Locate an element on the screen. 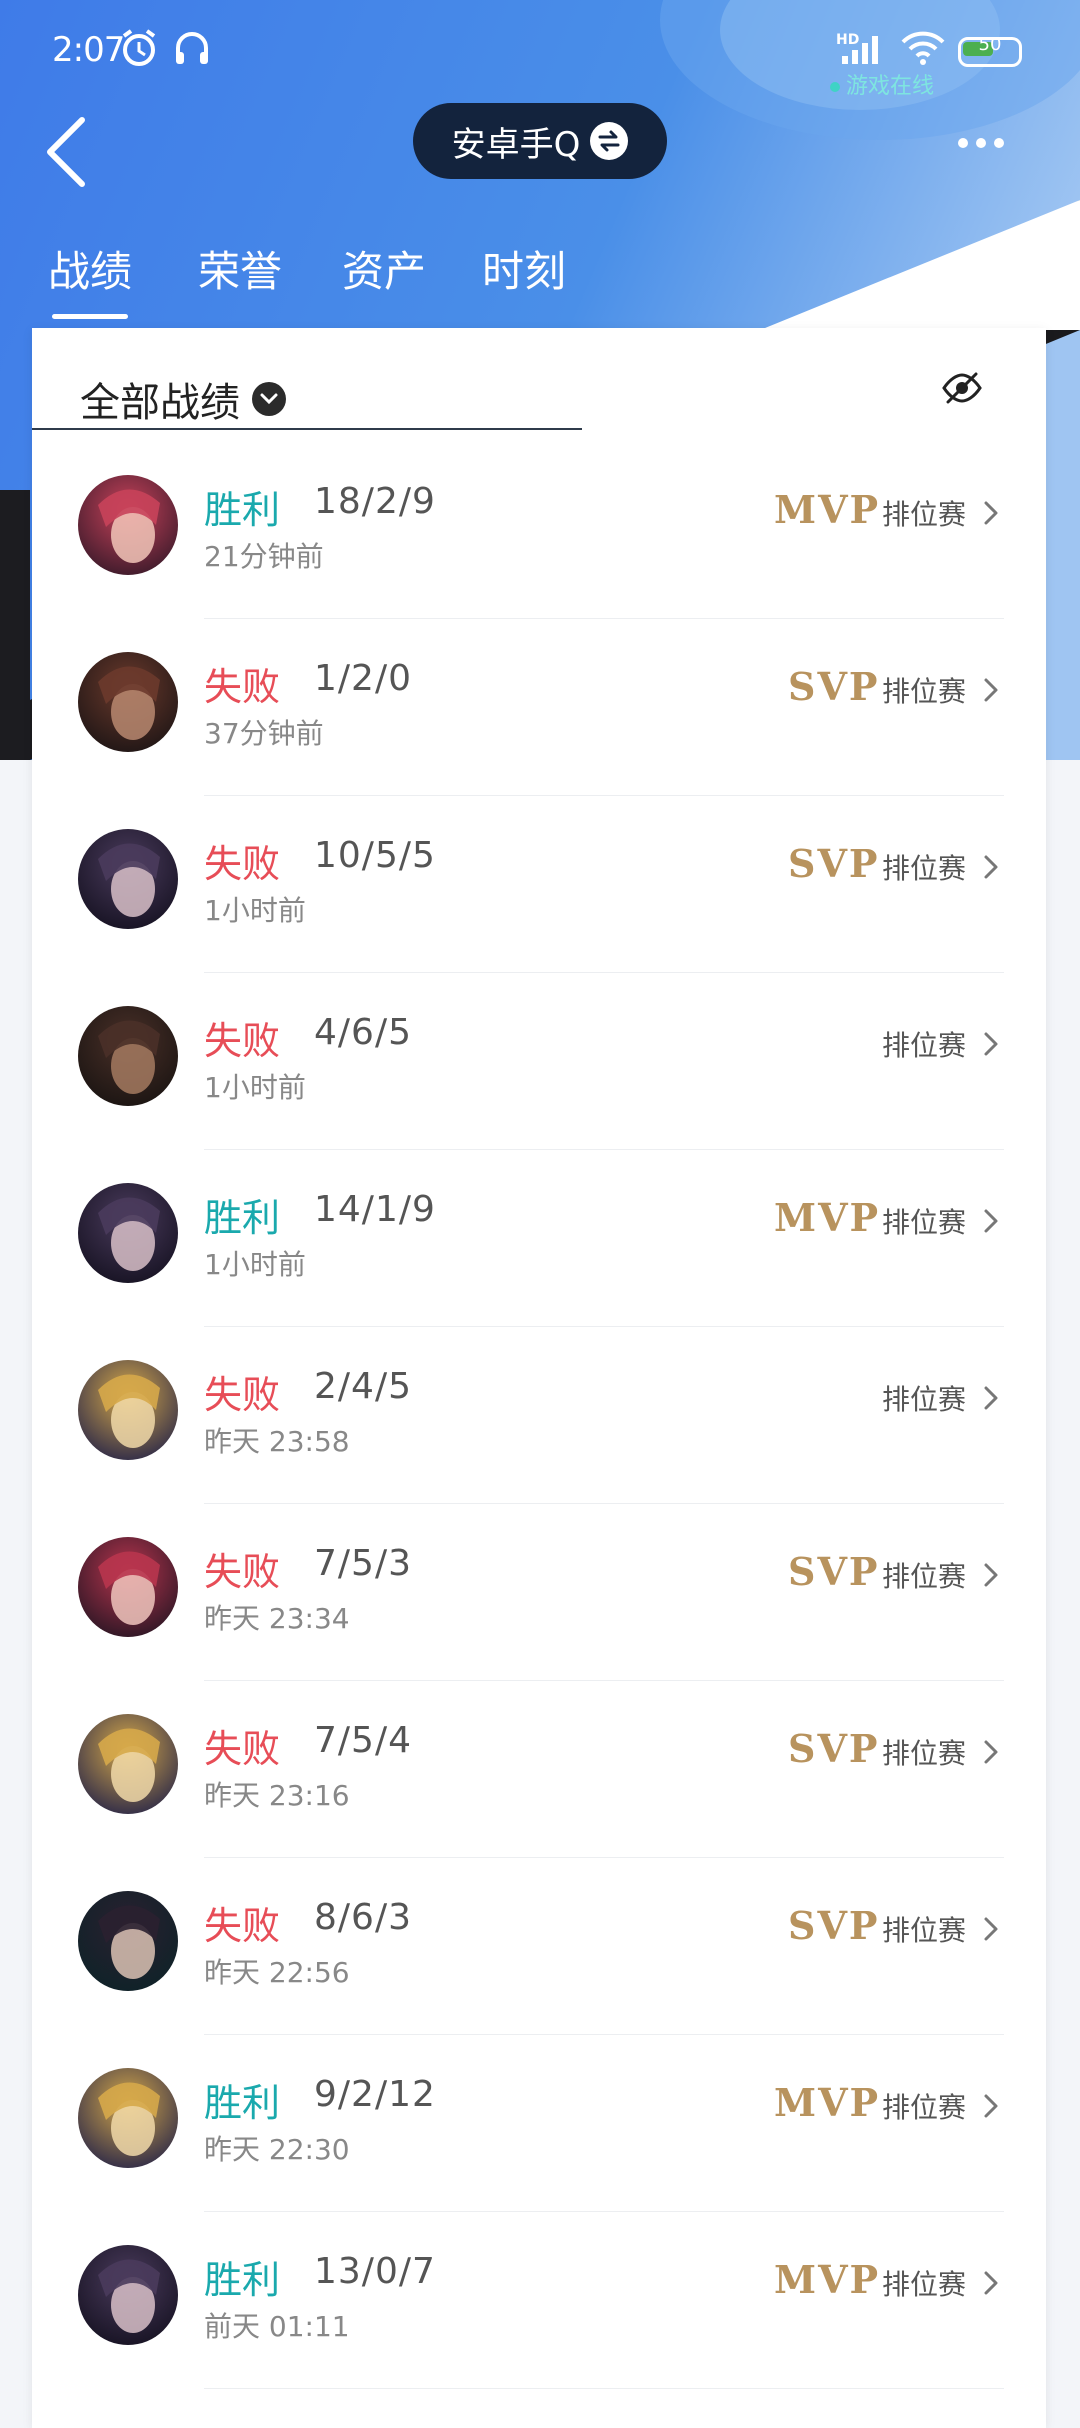  filter-label: 全部战绩 is located at coordinates (160, 403).